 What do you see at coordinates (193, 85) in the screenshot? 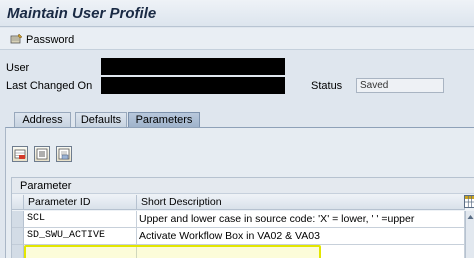
I see `last-changed-value-redacted` at bounding box center [193, 85].